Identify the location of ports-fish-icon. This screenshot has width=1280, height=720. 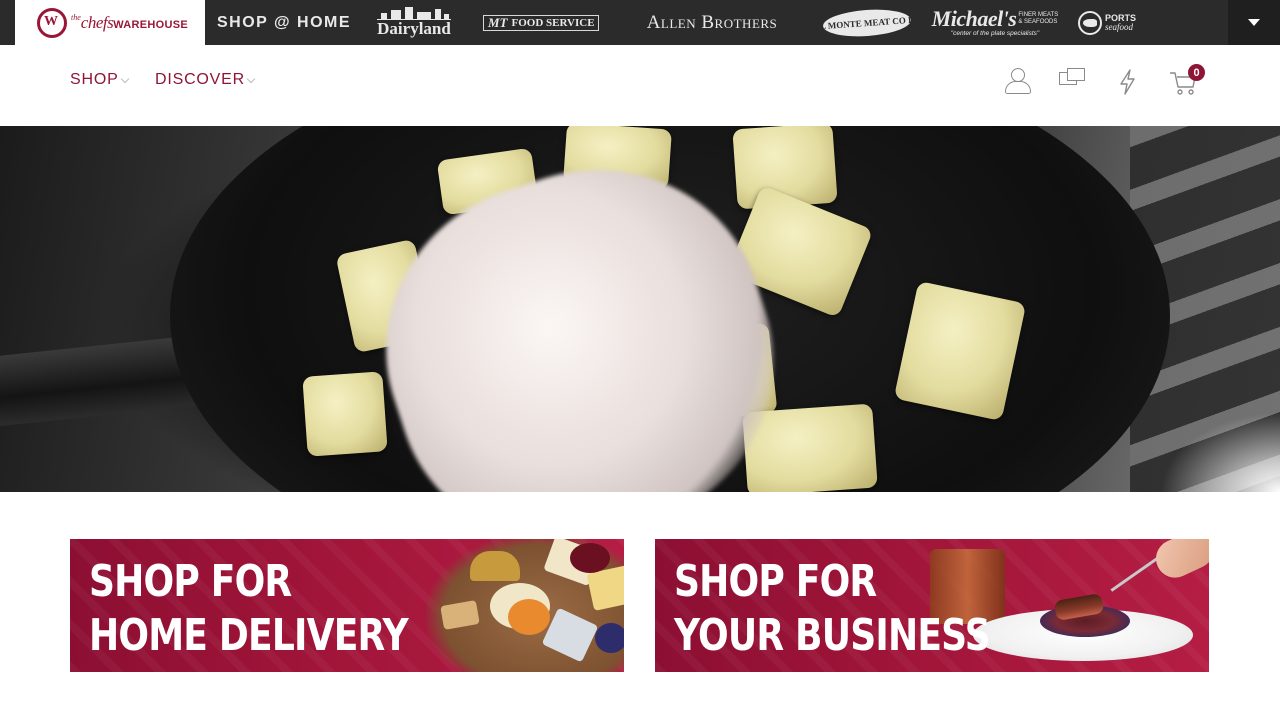
(1089, 22).